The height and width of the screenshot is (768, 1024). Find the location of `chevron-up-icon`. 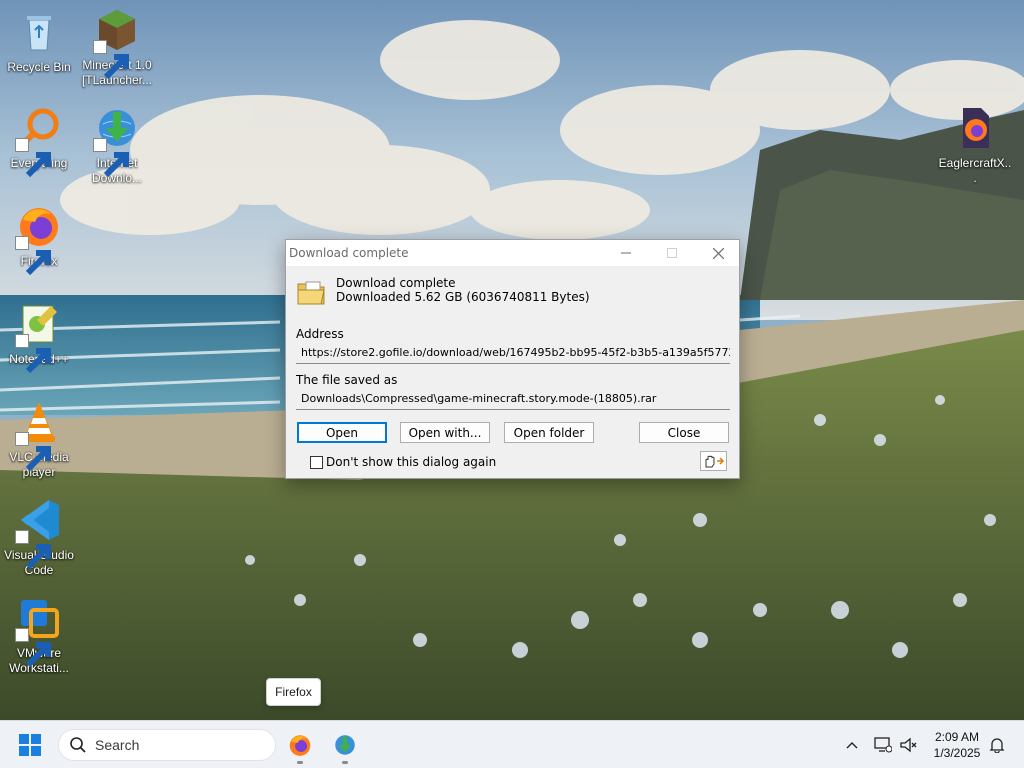

chevron-up-icon is located at coordinates (852, 745).